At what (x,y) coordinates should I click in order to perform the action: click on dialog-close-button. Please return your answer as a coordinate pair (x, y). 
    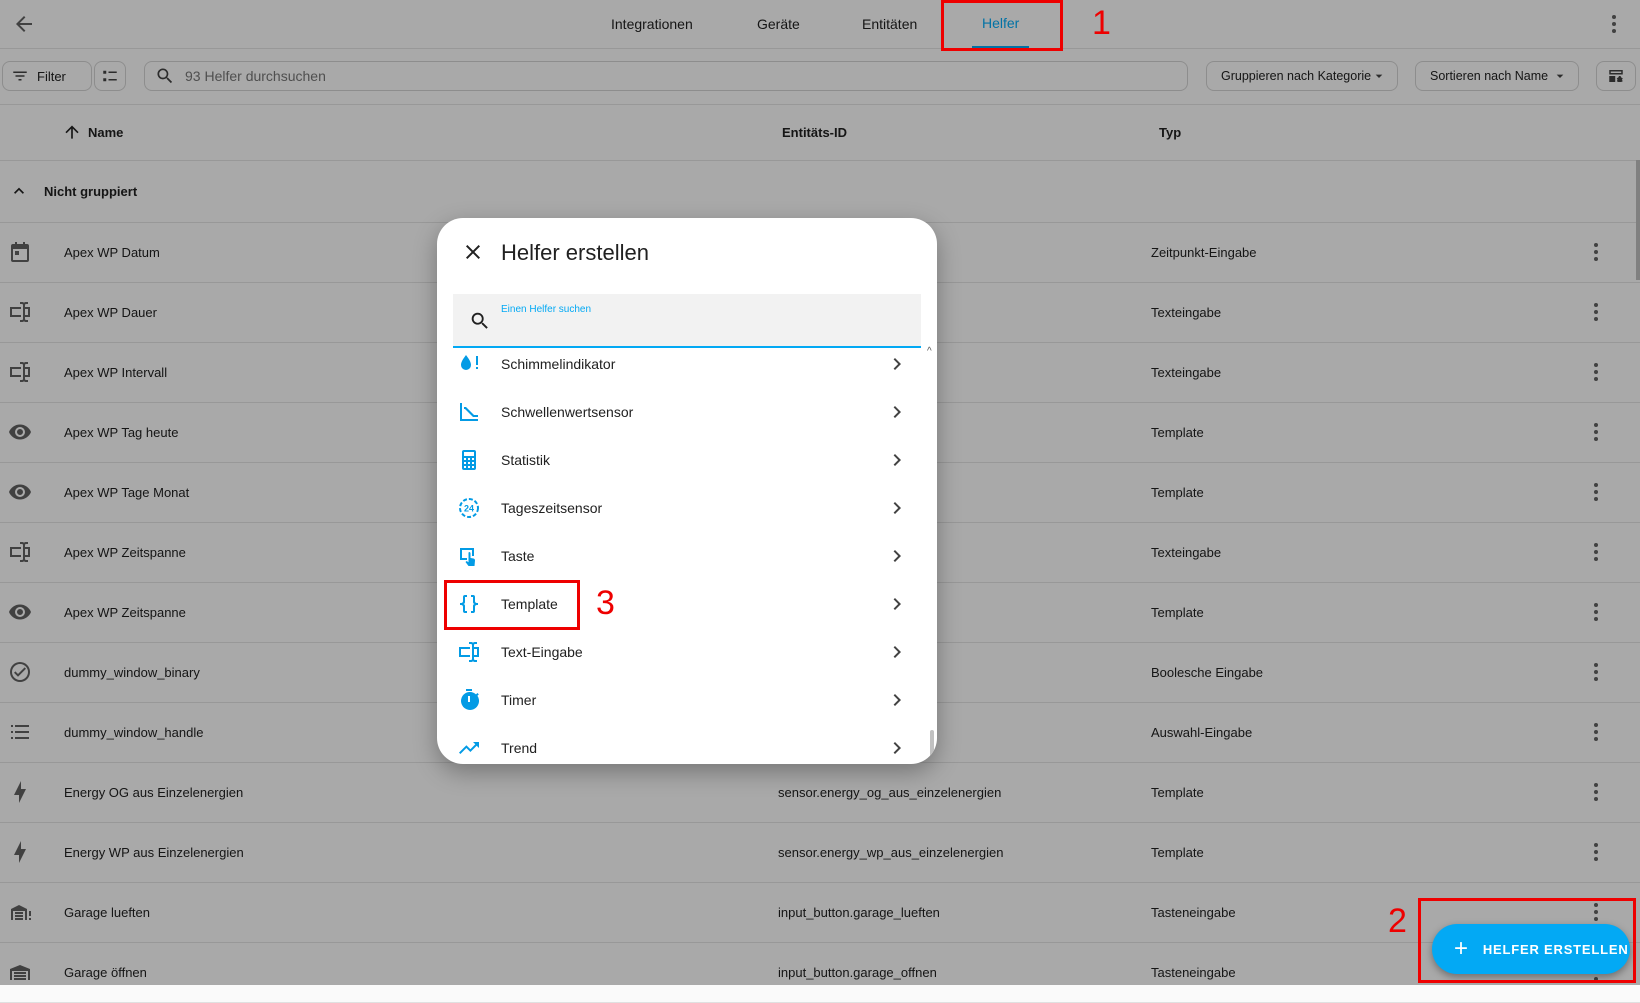
    Looking at the image, I should click on (473, 252).